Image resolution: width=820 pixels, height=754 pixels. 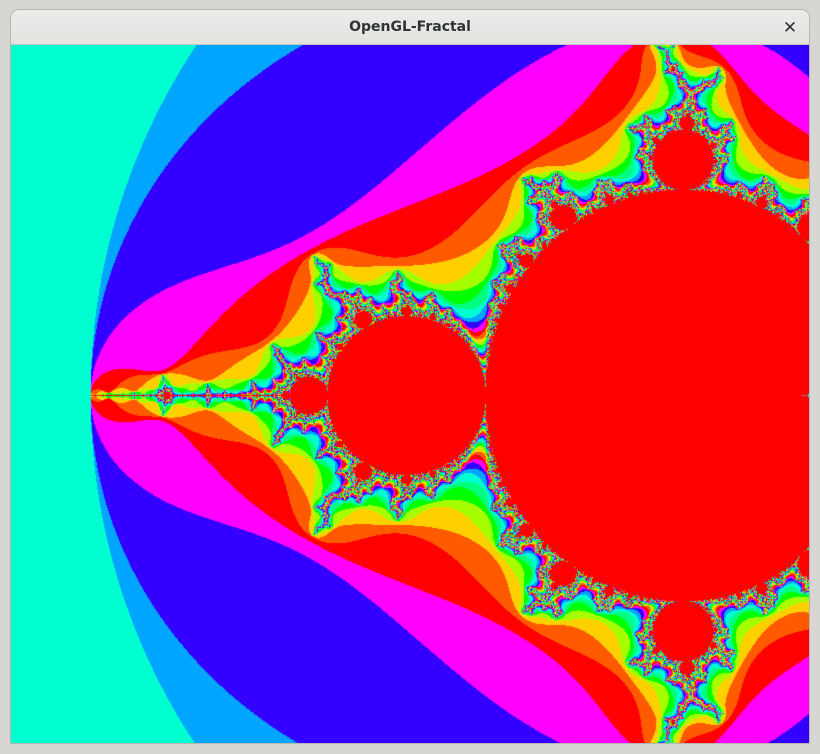 I want to click on close-icon: ✕, so click(x=790, y=28).